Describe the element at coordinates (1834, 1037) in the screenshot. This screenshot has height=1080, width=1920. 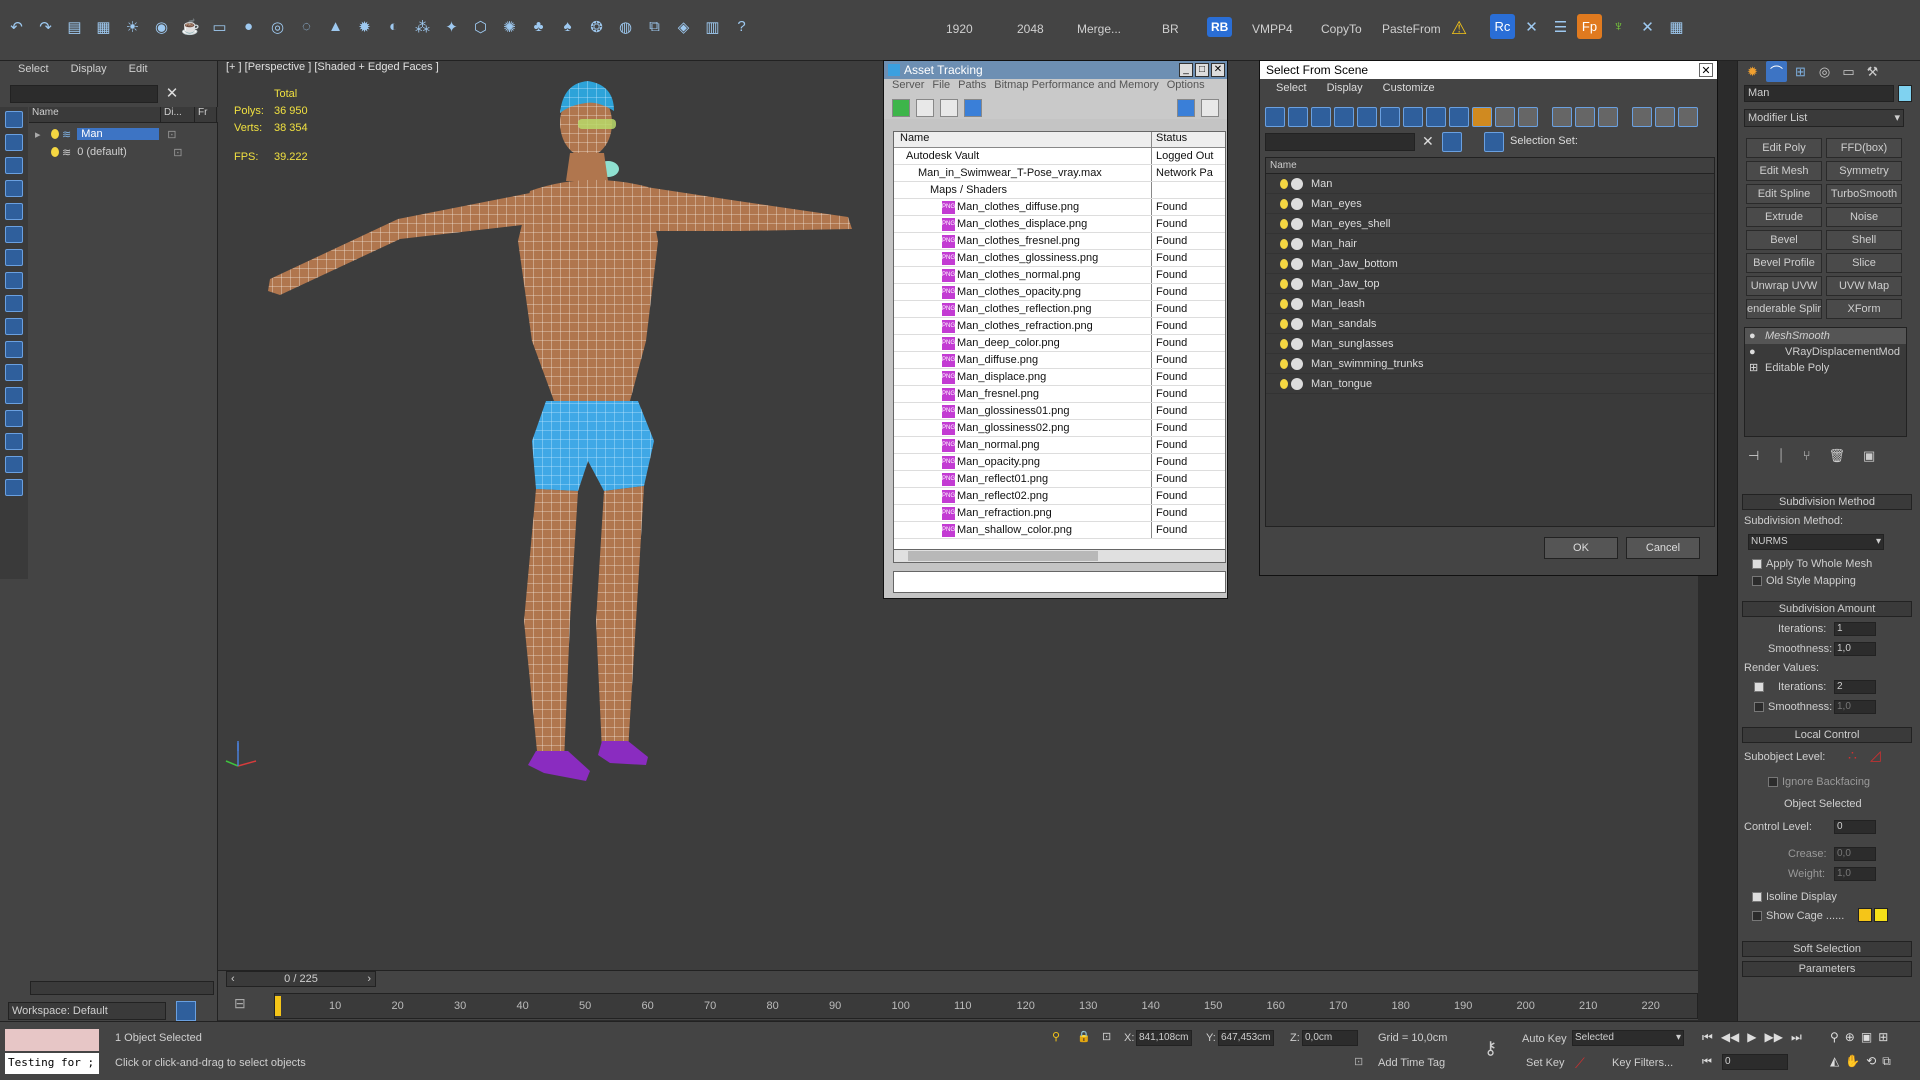
I see `zoom-icon: ⚲` at that location.